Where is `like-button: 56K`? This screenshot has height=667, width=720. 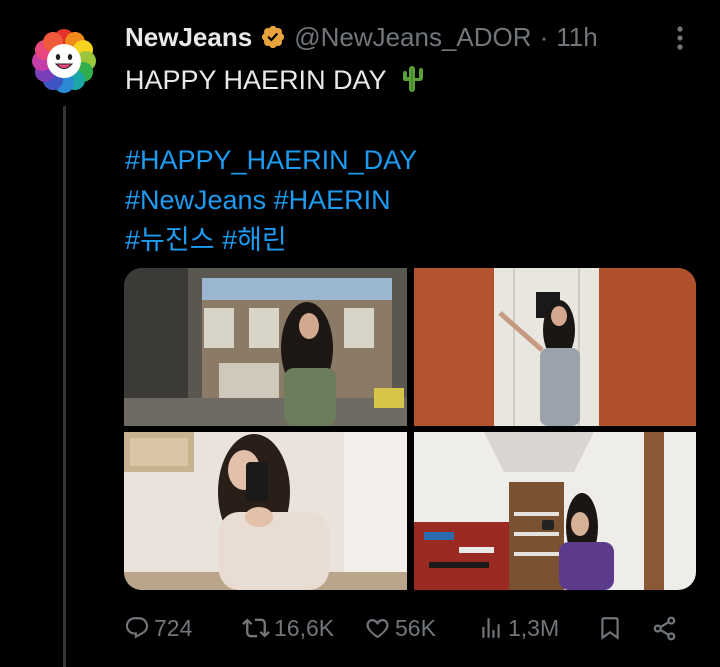 like-button: 56K is located at coordinates (400, 628).